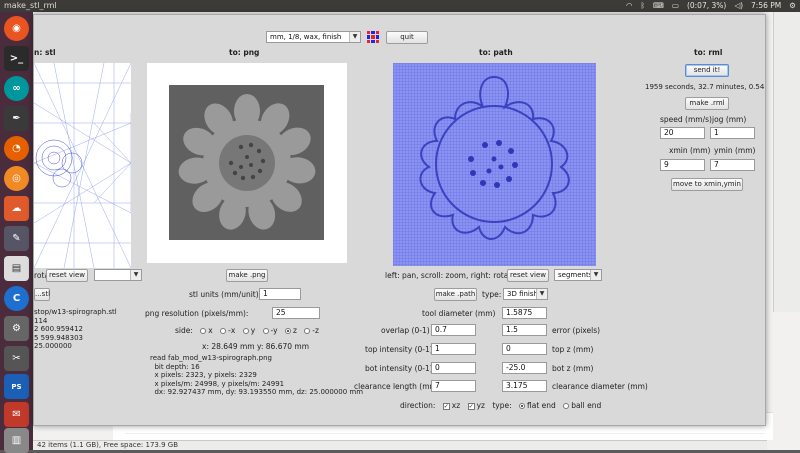  What do you see at coordinates (524, 368) in the screenshot?
I see `bot-z-field: -25.0` at bounding box center [524, 368].